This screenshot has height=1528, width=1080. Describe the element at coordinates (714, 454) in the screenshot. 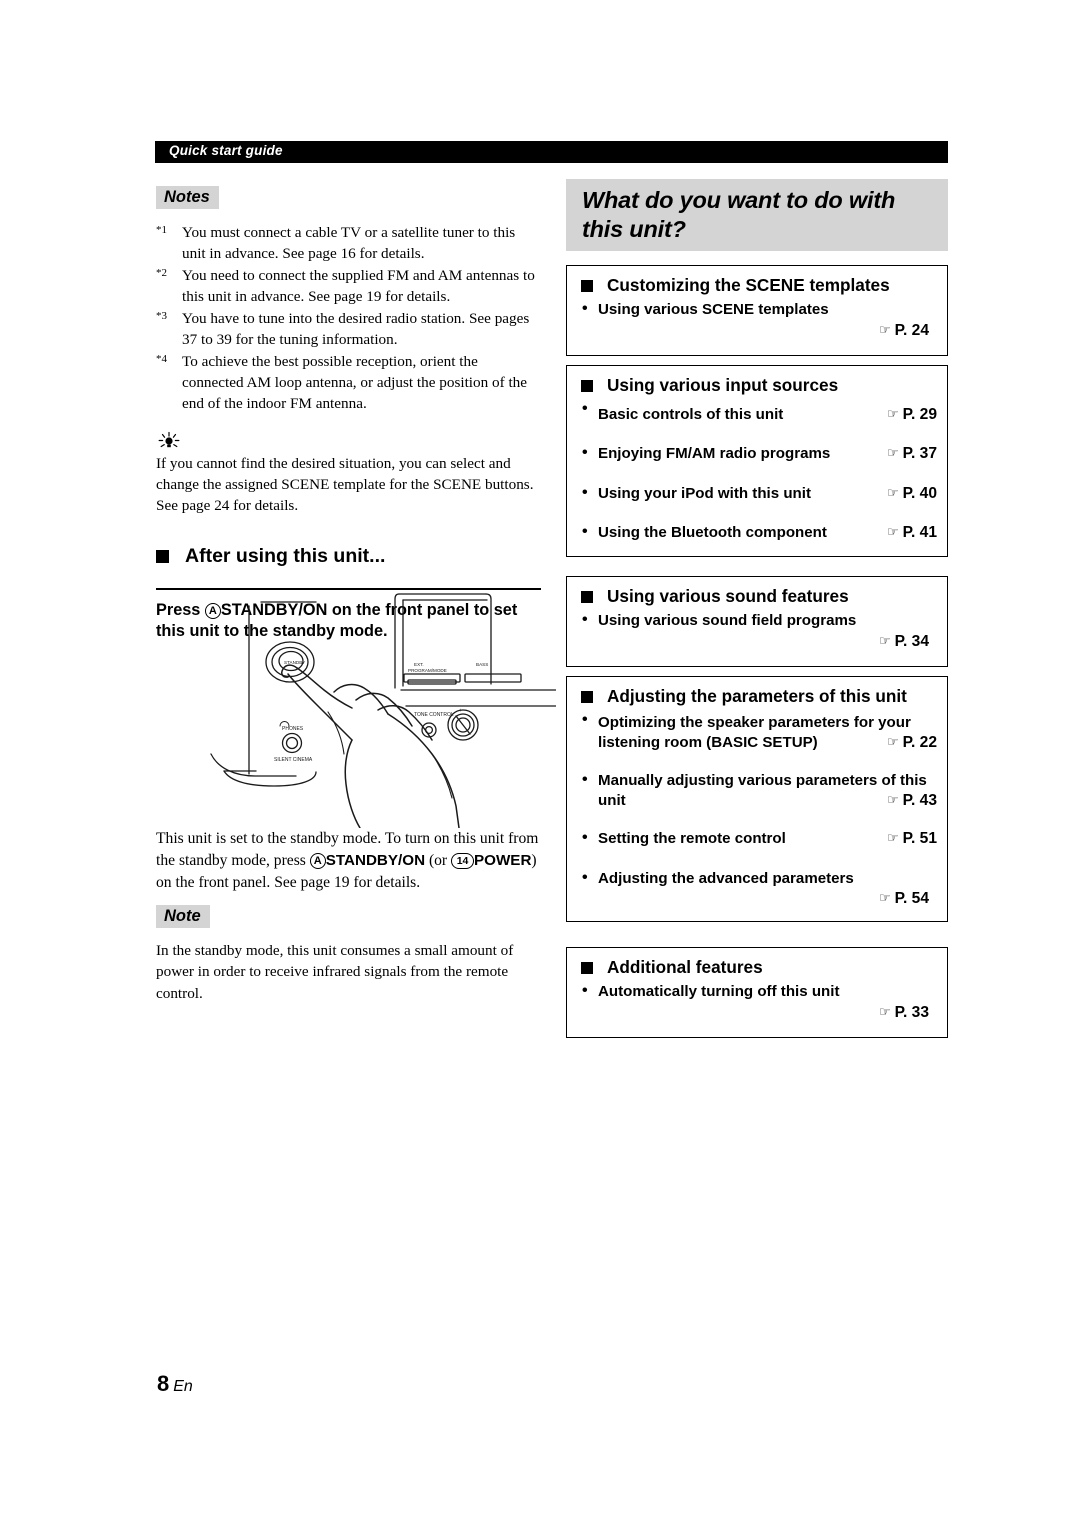

I see `category-item-label: Enjoying FM/AM radio programs` at that location.